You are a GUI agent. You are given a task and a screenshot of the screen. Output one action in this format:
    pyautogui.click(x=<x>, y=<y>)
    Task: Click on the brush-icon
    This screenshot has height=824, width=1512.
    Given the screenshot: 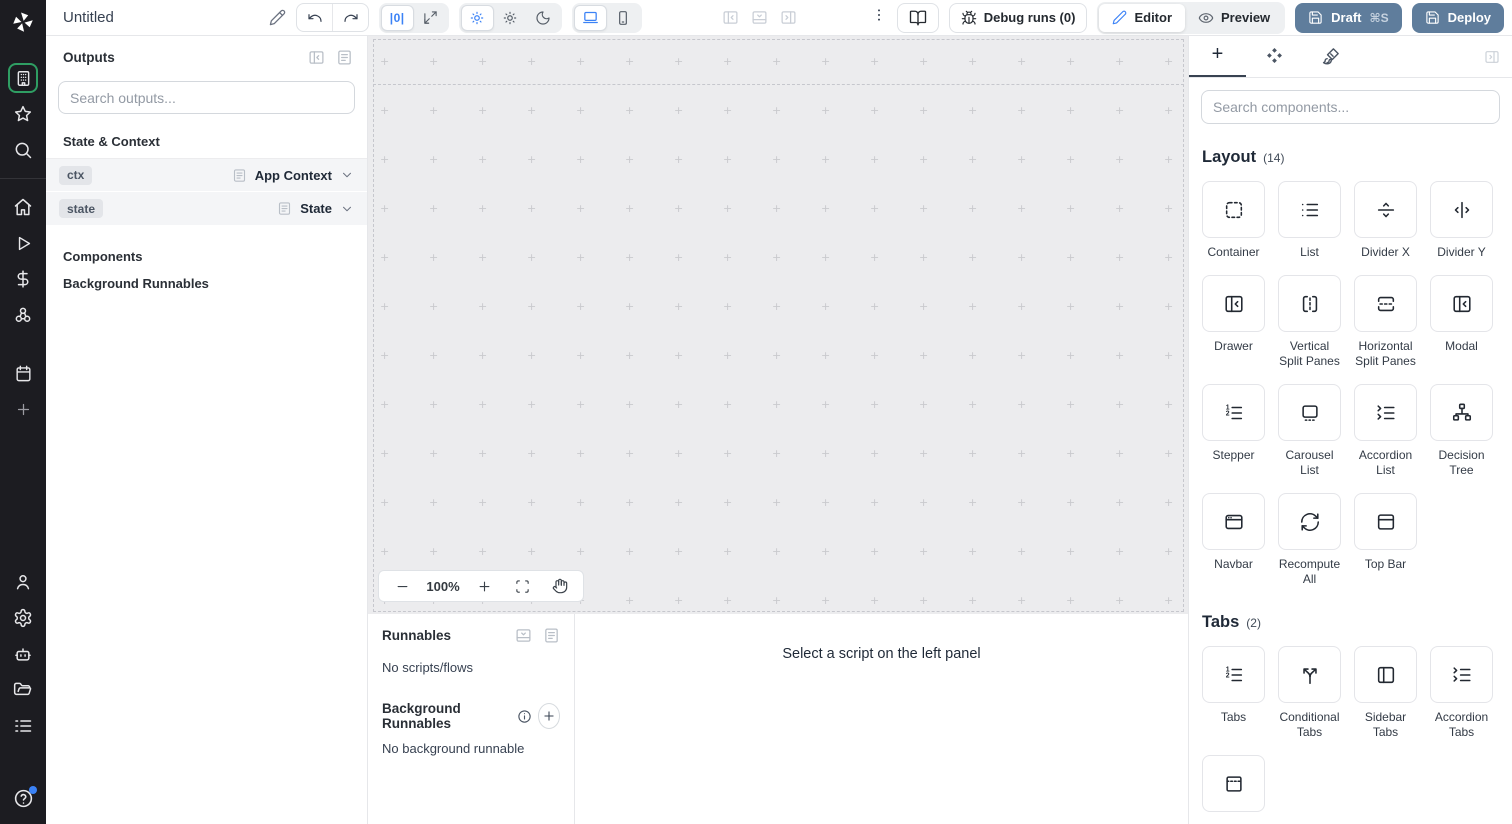 What is the action you would take?
    pyautogui.click(x=1330, y=56)
    